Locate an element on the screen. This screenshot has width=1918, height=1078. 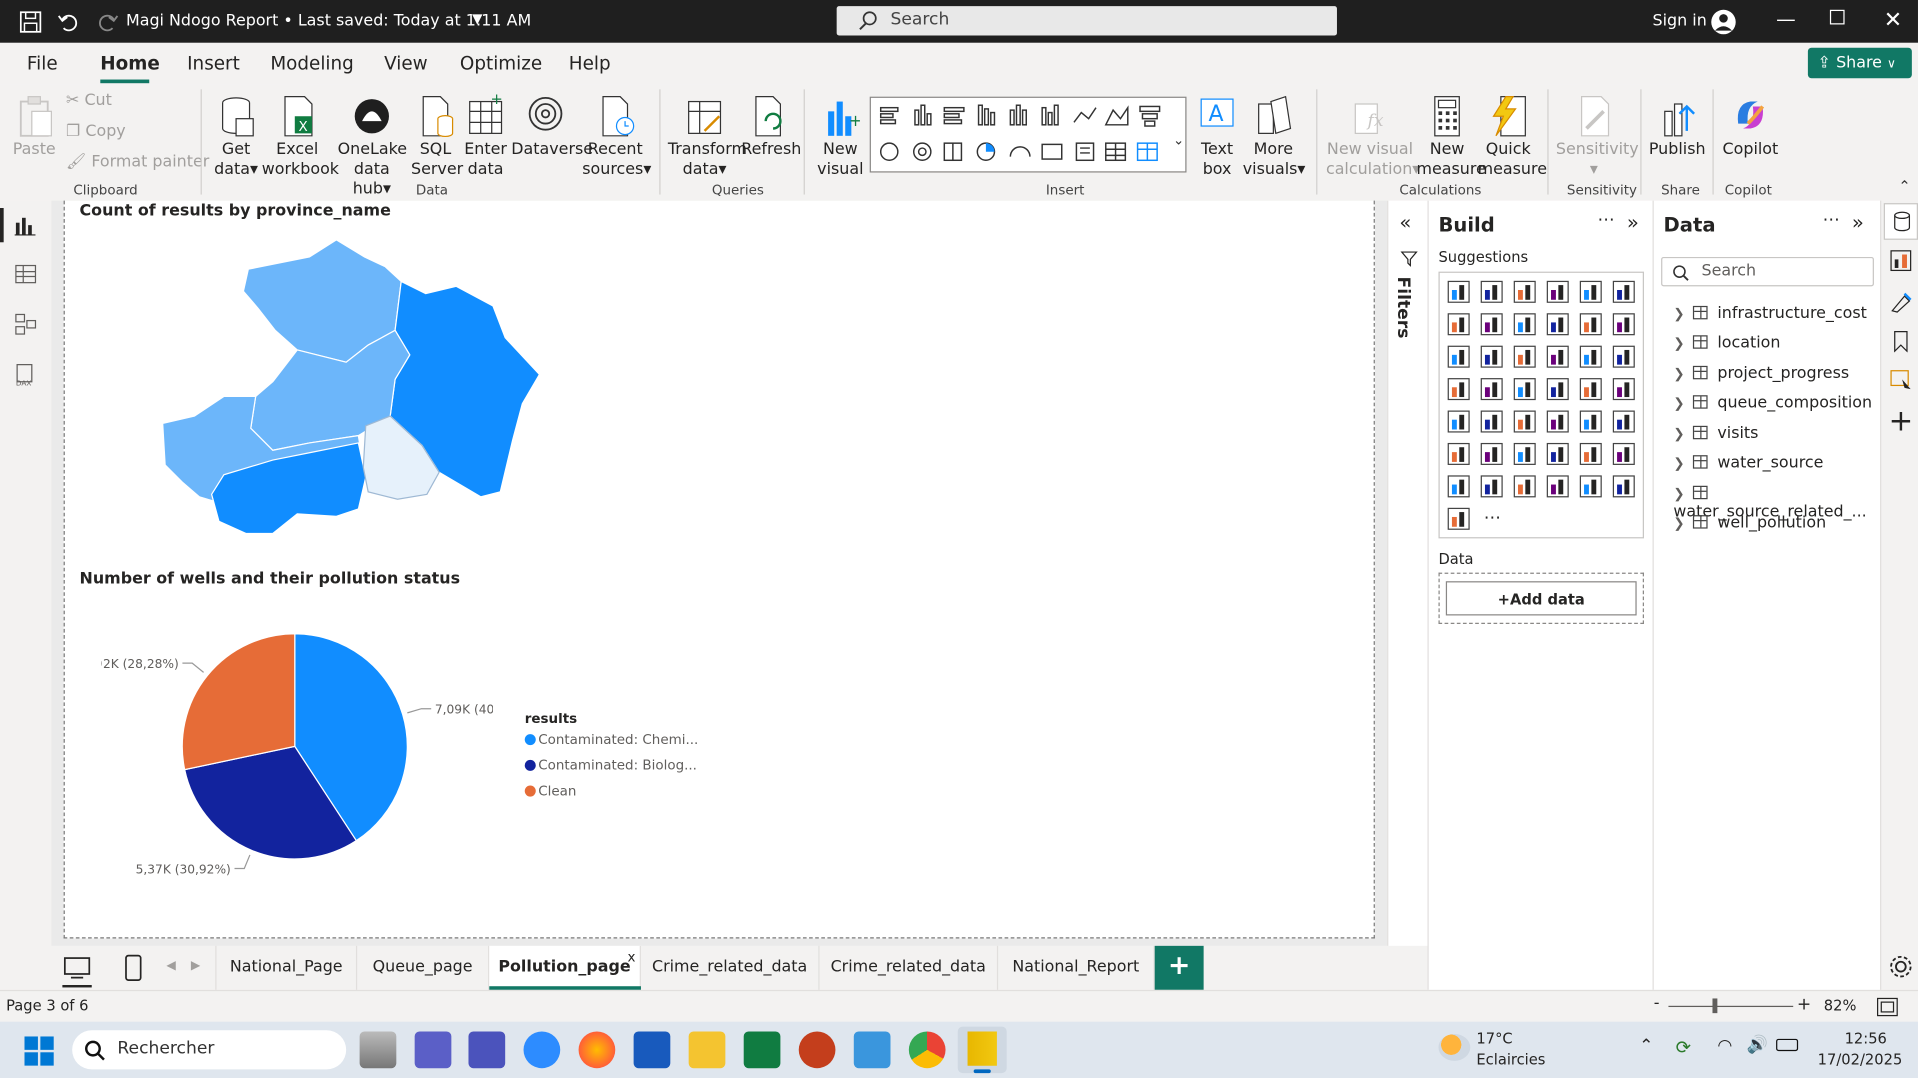
filters-pane-collapsed: « Filters is located at coordinates (1407, 573).